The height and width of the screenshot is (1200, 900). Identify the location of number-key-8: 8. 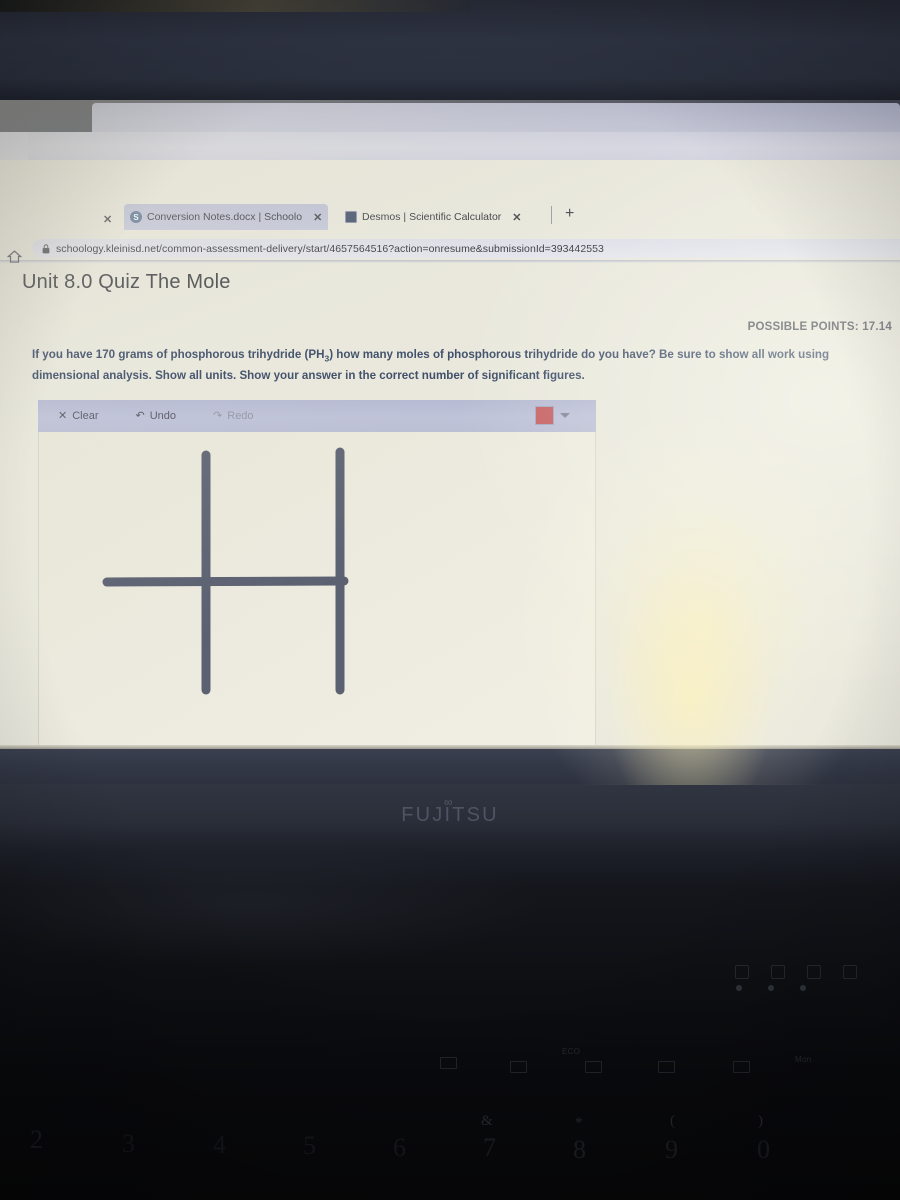
(579, 1150).